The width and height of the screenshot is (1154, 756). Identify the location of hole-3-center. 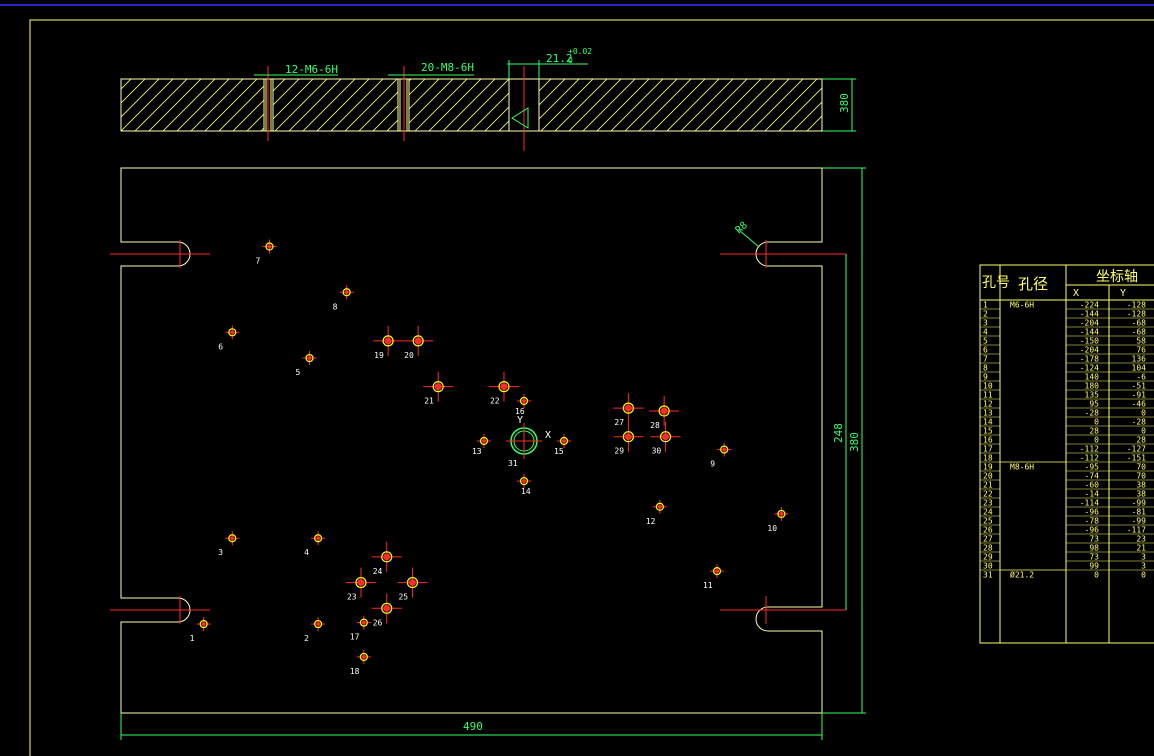
(232, 538).